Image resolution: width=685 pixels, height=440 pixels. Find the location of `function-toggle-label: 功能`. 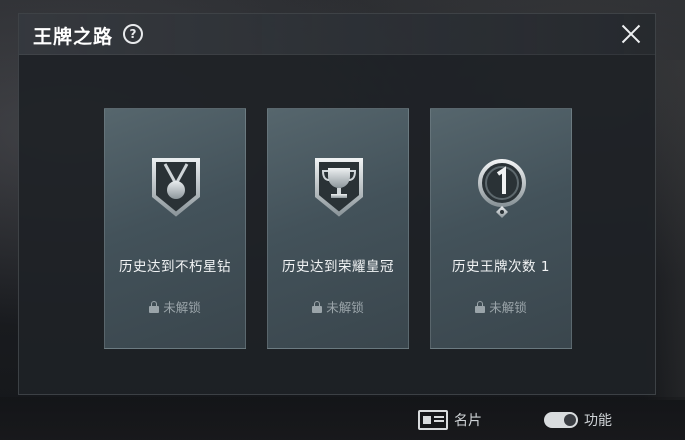

function-toggle-label: 功能 is located at coordinates (598, 421).